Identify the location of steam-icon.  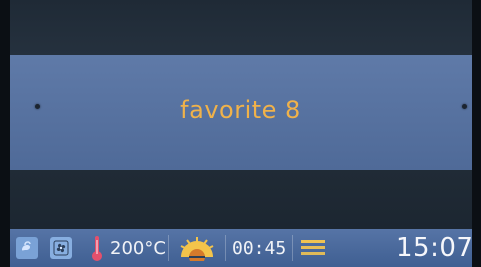
(27, 248).